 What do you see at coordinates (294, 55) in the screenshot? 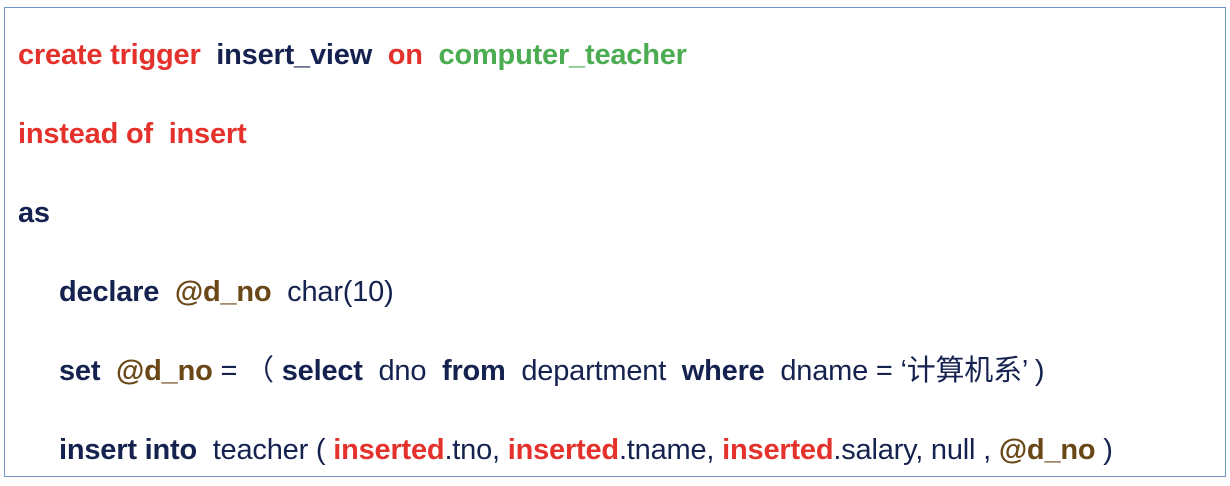
I see `trigger-name: insert_view` at bounding box center [294, 55].